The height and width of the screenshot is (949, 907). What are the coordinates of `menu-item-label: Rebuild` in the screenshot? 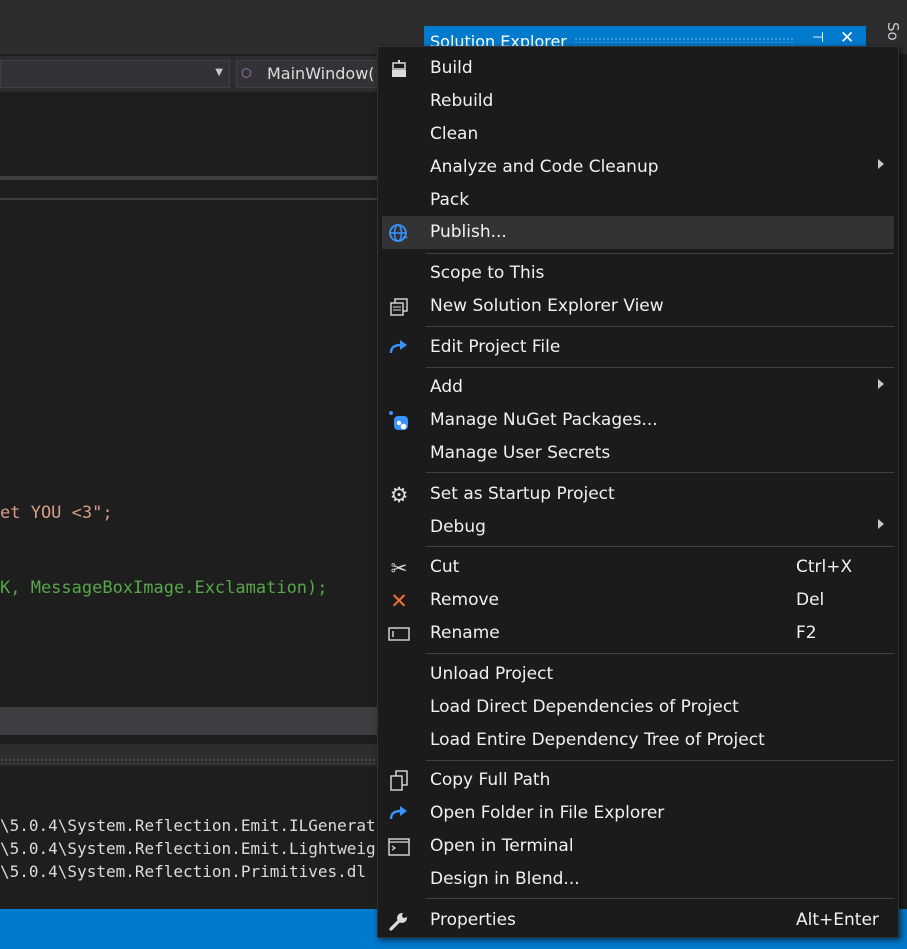 It's located at (462, 101).